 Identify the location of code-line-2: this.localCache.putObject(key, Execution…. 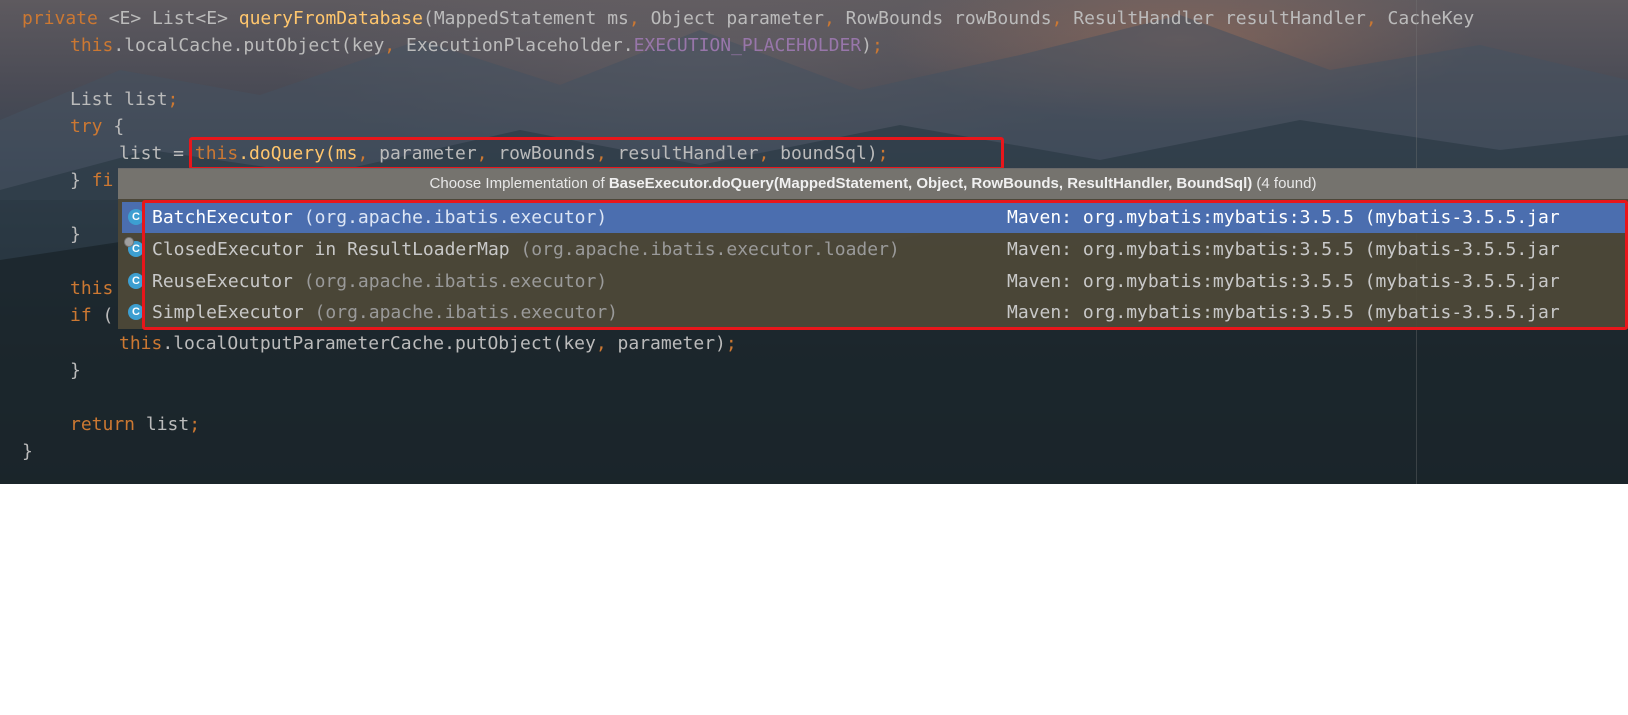
(476, 45).